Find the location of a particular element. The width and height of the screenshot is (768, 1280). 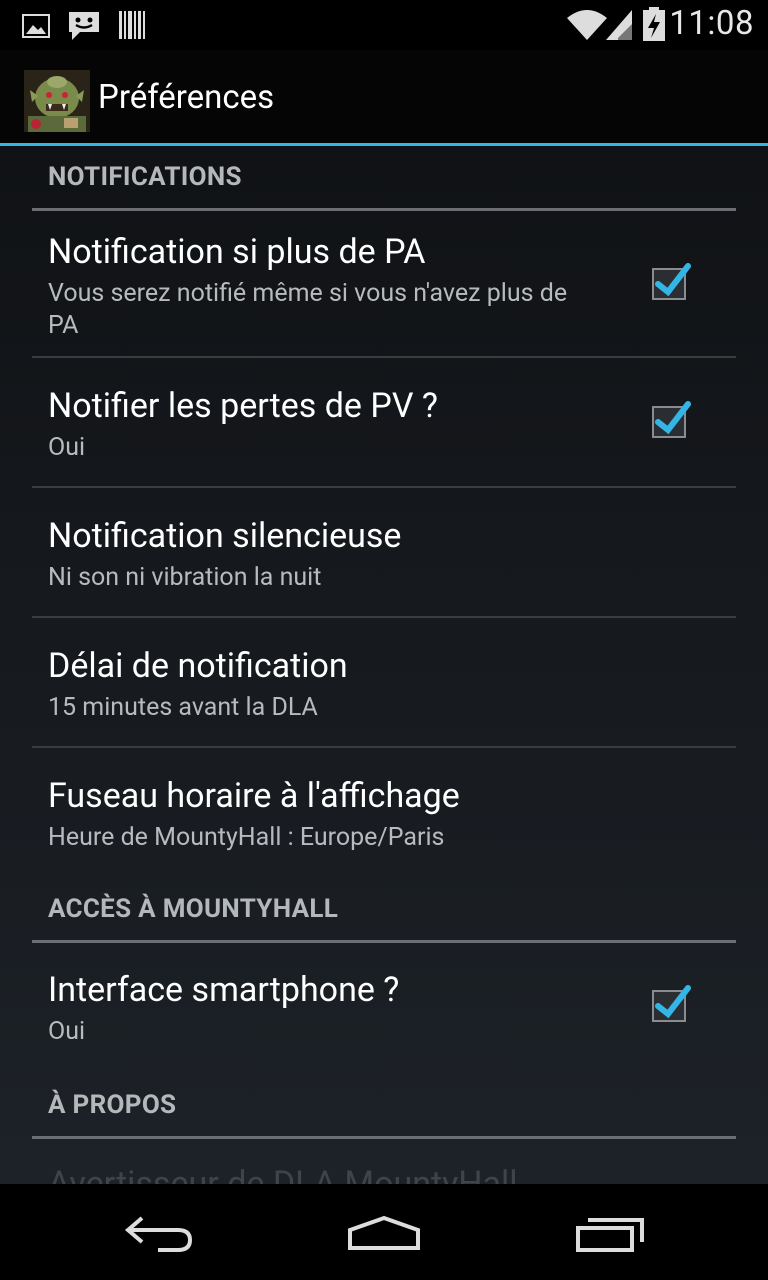

checkbox-notification-plus-de-pa is located at coordinates (671, 281).